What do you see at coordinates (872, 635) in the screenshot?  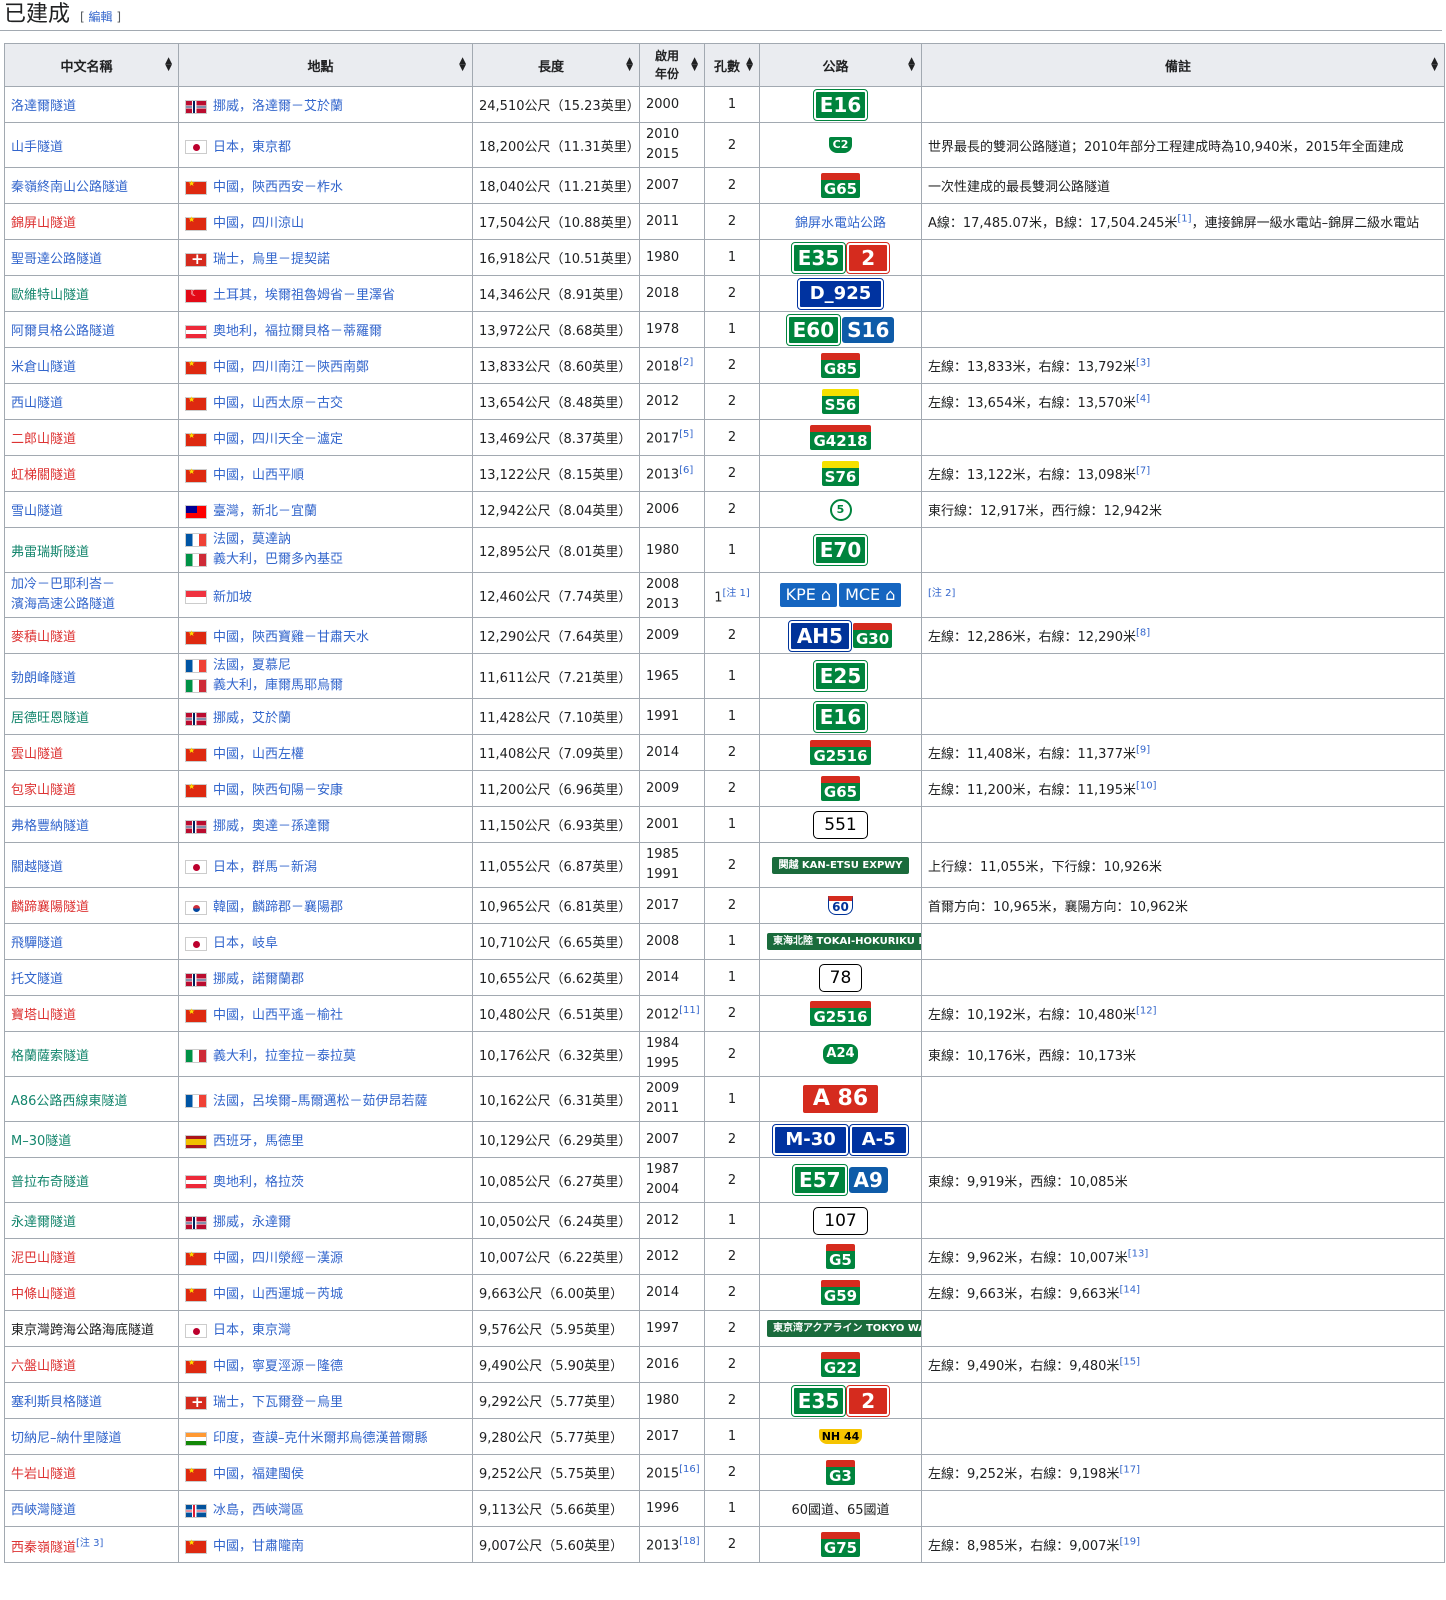 I see `road-shield-icon: G30` at bounding box center [872, 635].